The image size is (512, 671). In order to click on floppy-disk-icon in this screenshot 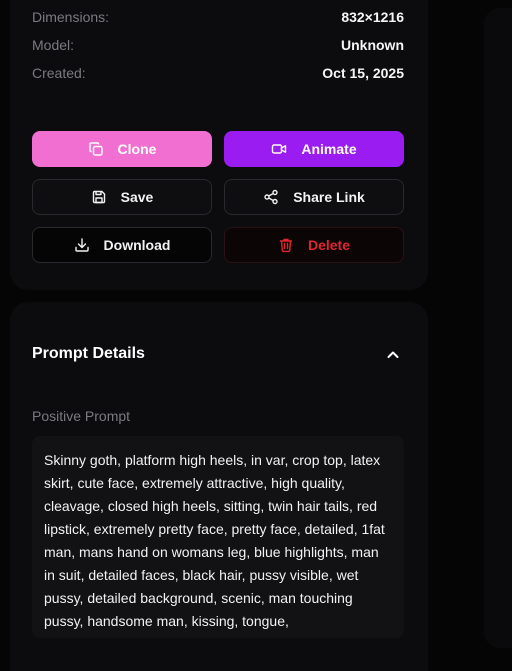, I will do `click(99, 197)`.